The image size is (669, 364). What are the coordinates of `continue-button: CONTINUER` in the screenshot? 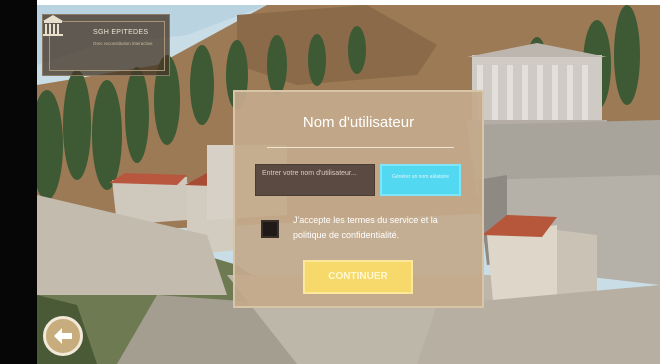 It's located at (358, 277).